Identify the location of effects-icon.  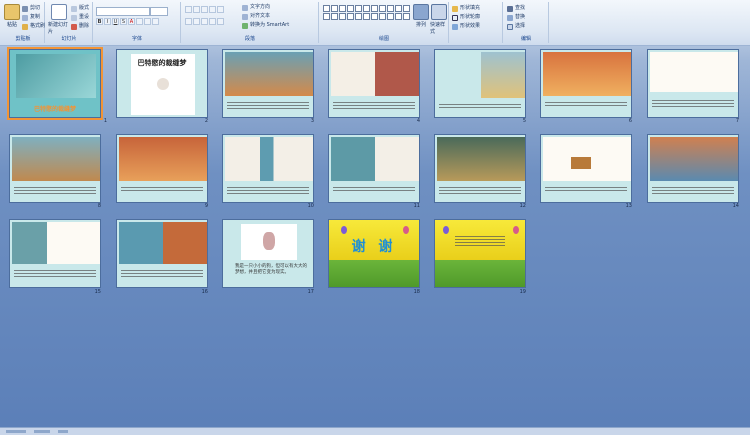
(455, 26).